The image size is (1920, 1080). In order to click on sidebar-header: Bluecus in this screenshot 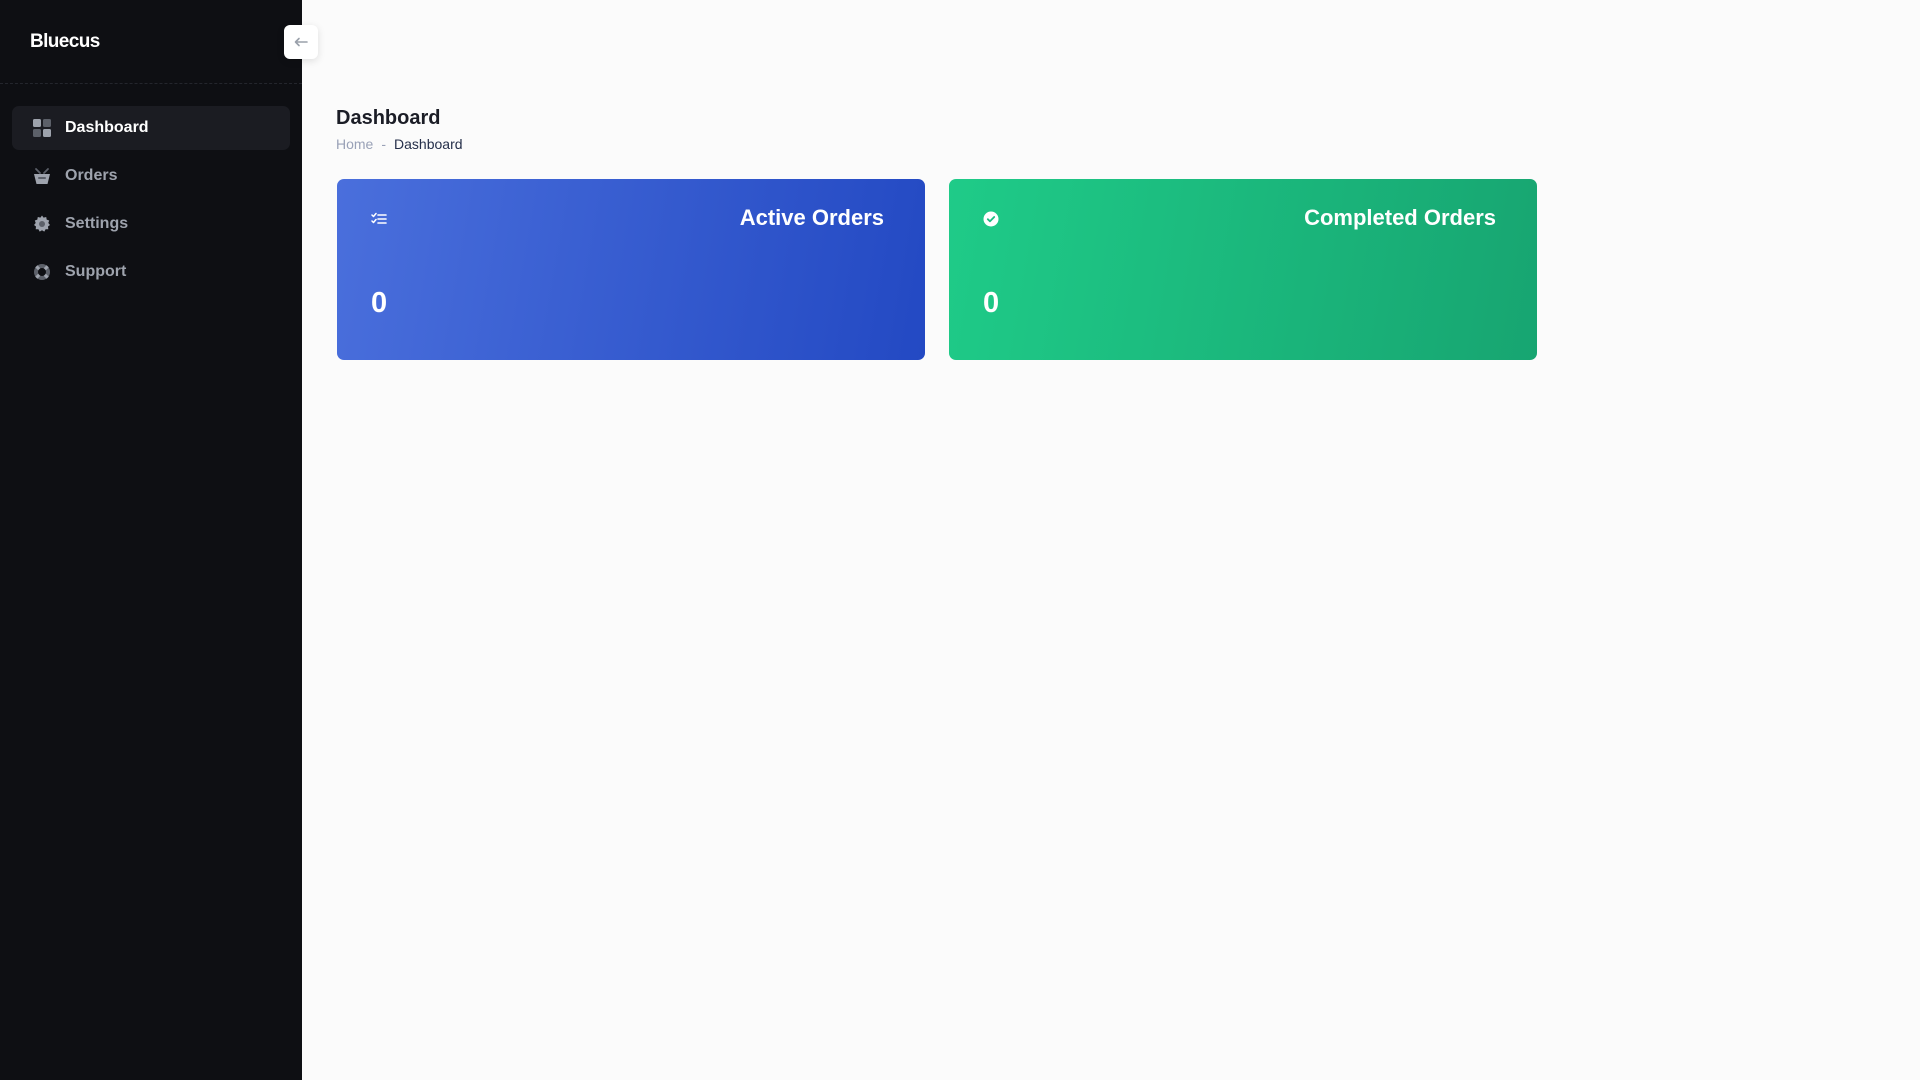, I will do `click(151, 42)`.